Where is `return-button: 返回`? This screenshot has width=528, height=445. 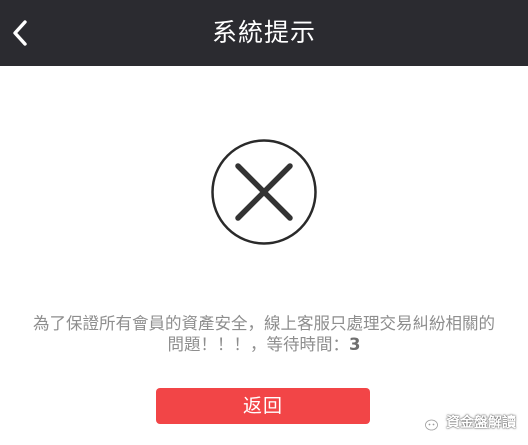 return-button: 返回 is located at coordinates (263, 406).